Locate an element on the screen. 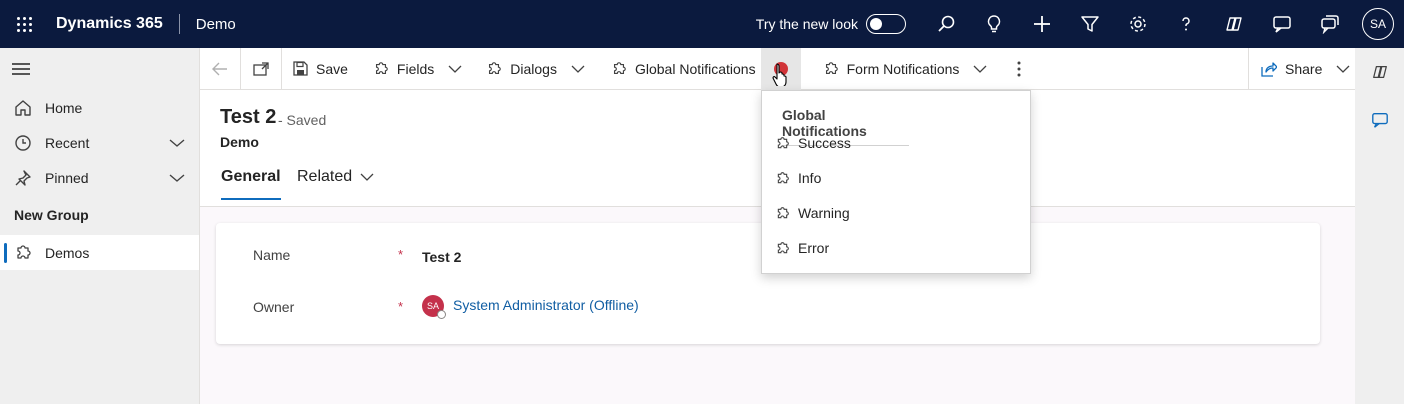 This screenshot has width=1404, height=404. ideas-button is located at coordinates (994, 24).